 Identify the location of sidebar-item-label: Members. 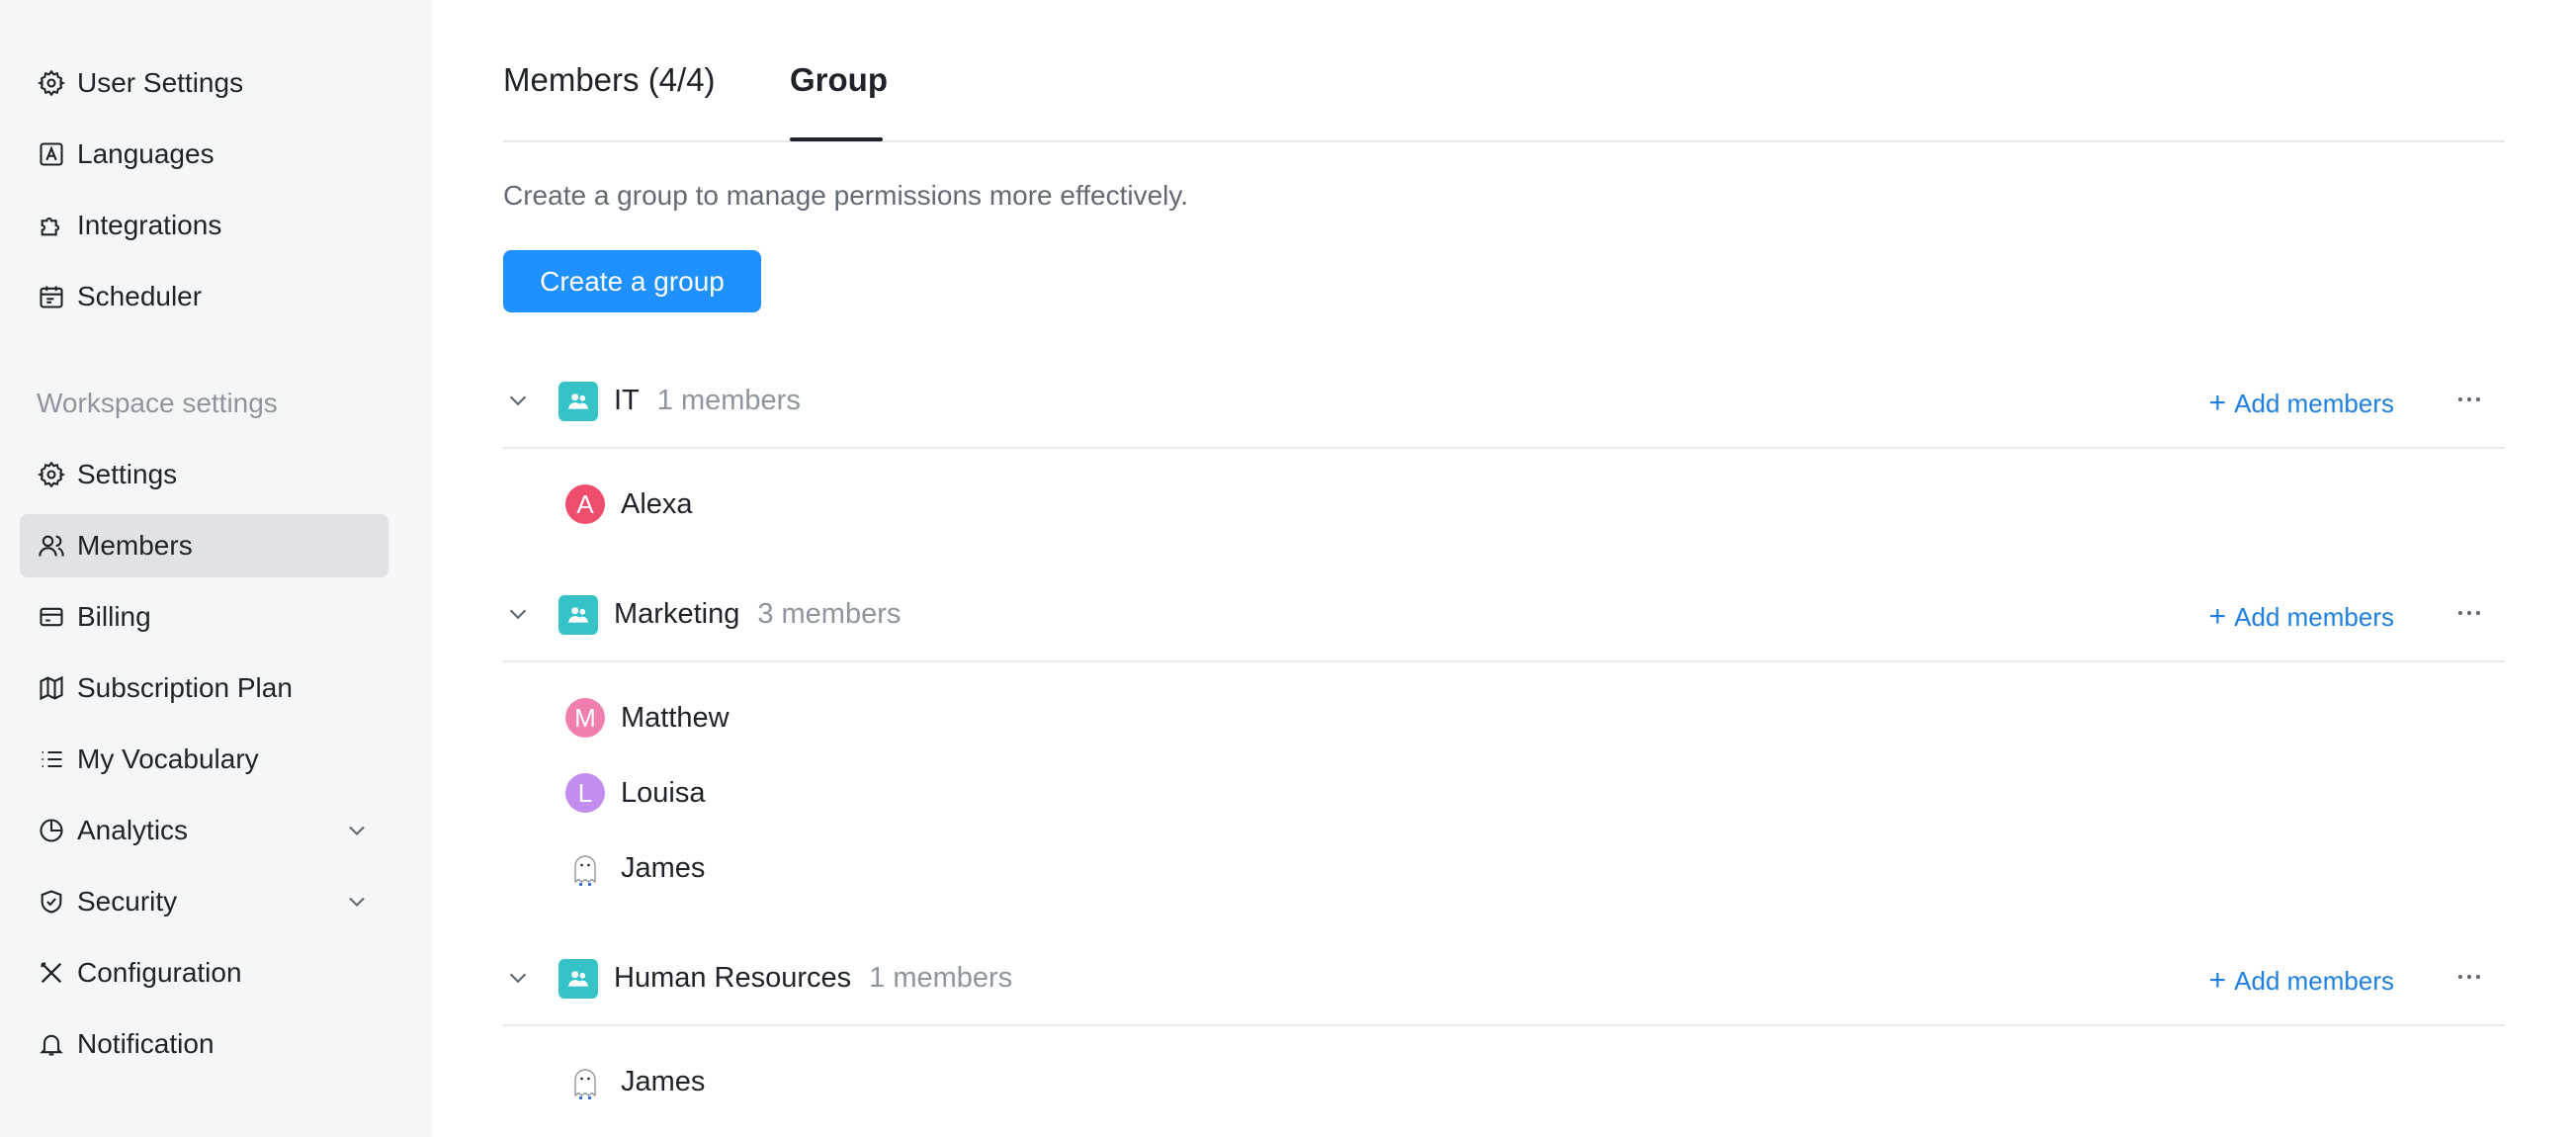
(135, 545).